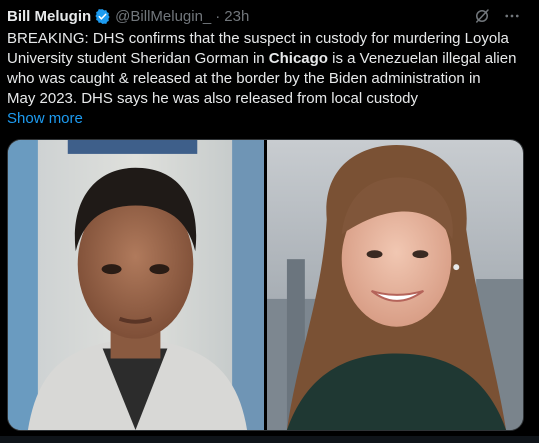 Image resolution: width=539 pixels, height=443 pixels. I want to click on more-options-icon, so click(512, 16).